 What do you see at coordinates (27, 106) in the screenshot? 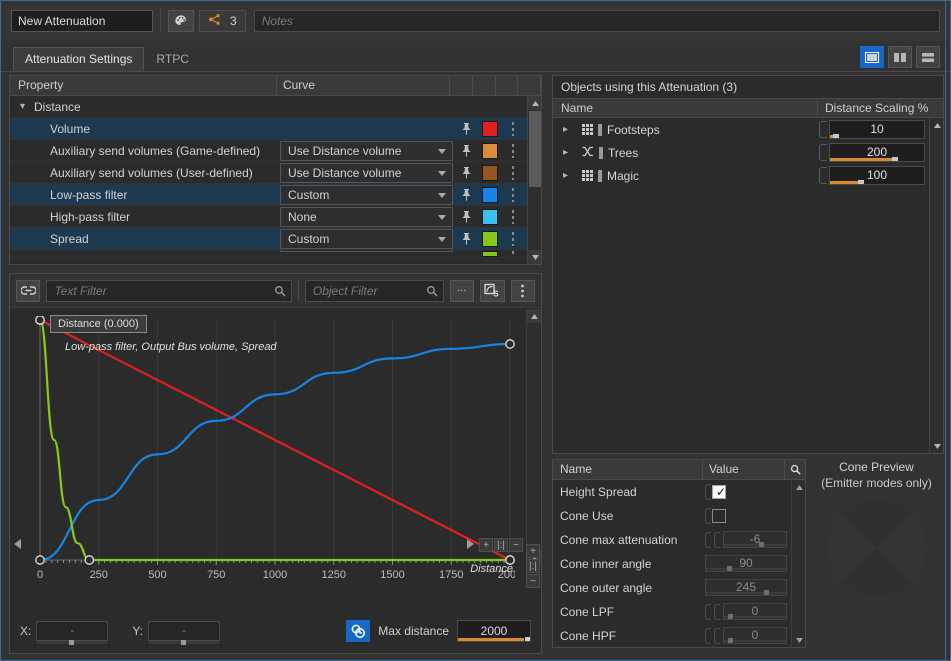
I see `chevron-down-icon: ▾` at bounding box center [27, 106].